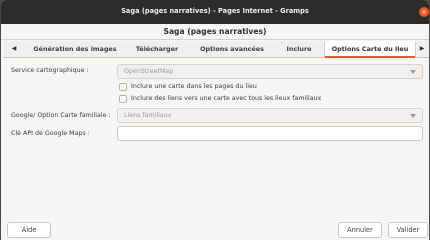 The height and width of the screenshot is (240, 430). I want to click on api-key-input, so click(270, 133).